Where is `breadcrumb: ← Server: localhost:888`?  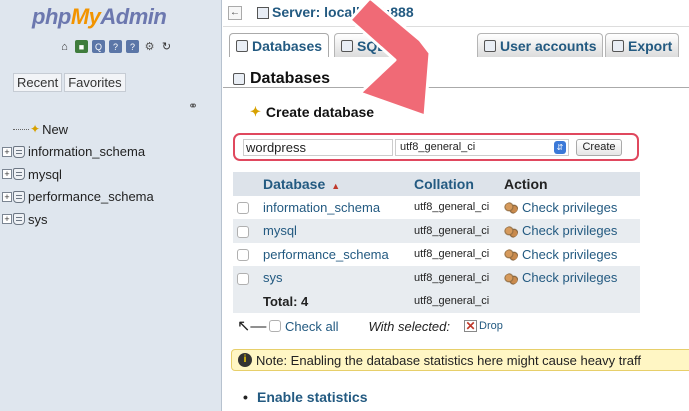
breadcrumb: ← Server: localhost:888 is located at coordinates (456, 13).